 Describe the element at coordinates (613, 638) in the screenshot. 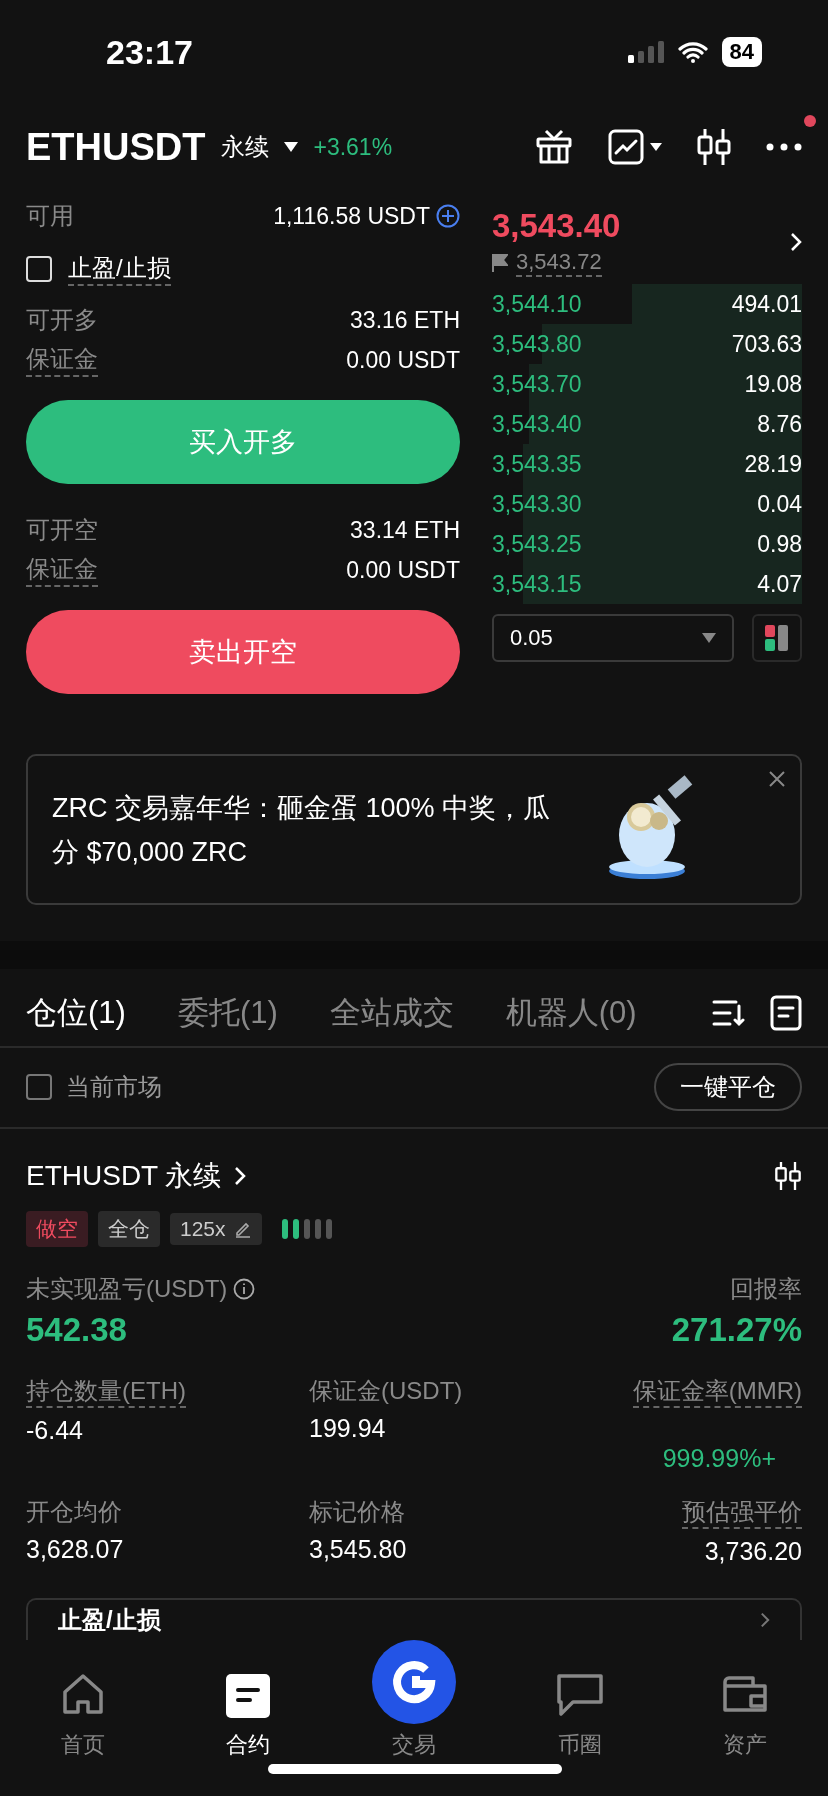

I see `precision-select: 0.05` at that location.